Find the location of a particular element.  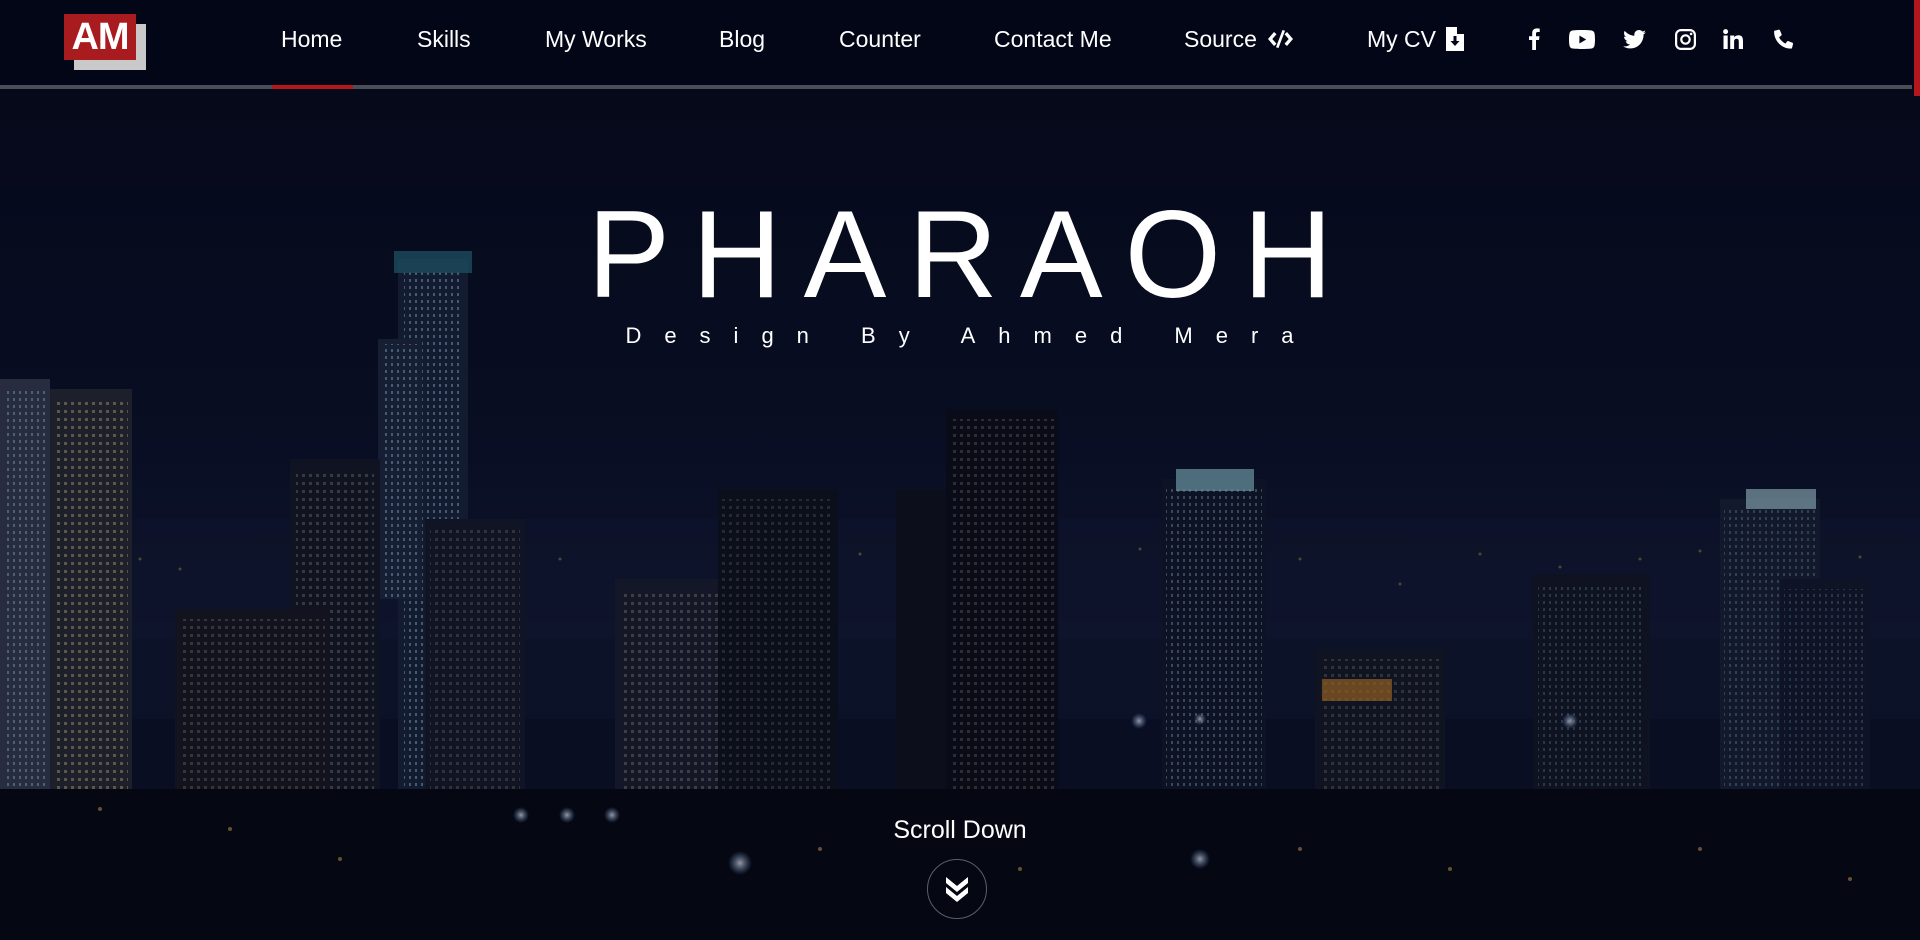

nav-blog: Blog is located at coordinates (742, 39).